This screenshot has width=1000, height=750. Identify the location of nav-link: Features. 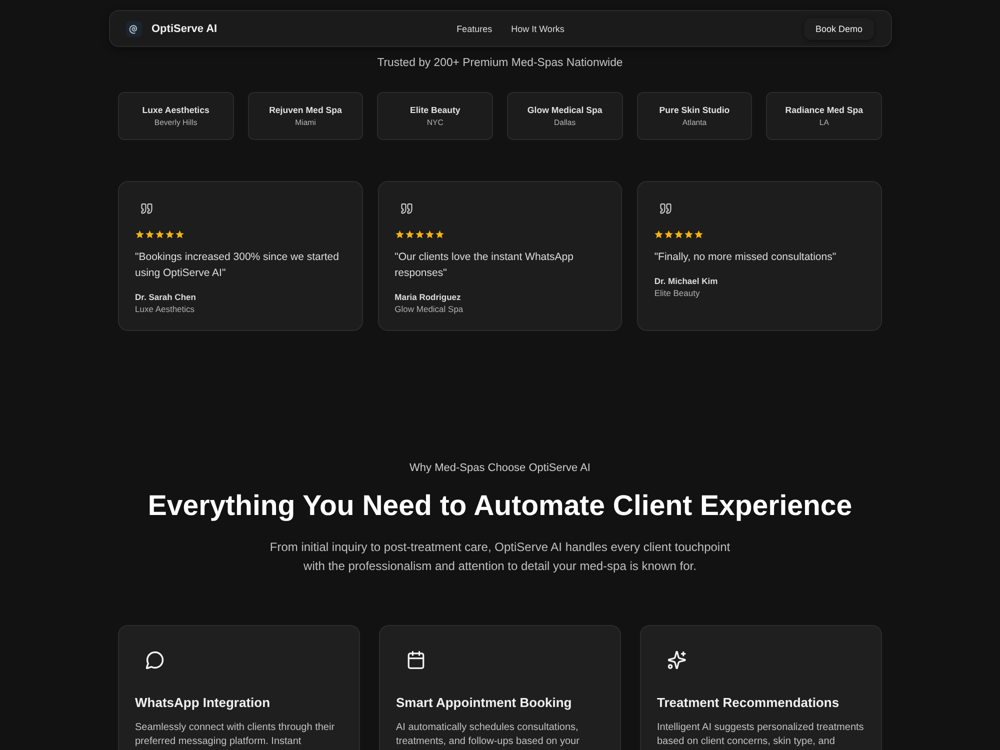
(474, 29).